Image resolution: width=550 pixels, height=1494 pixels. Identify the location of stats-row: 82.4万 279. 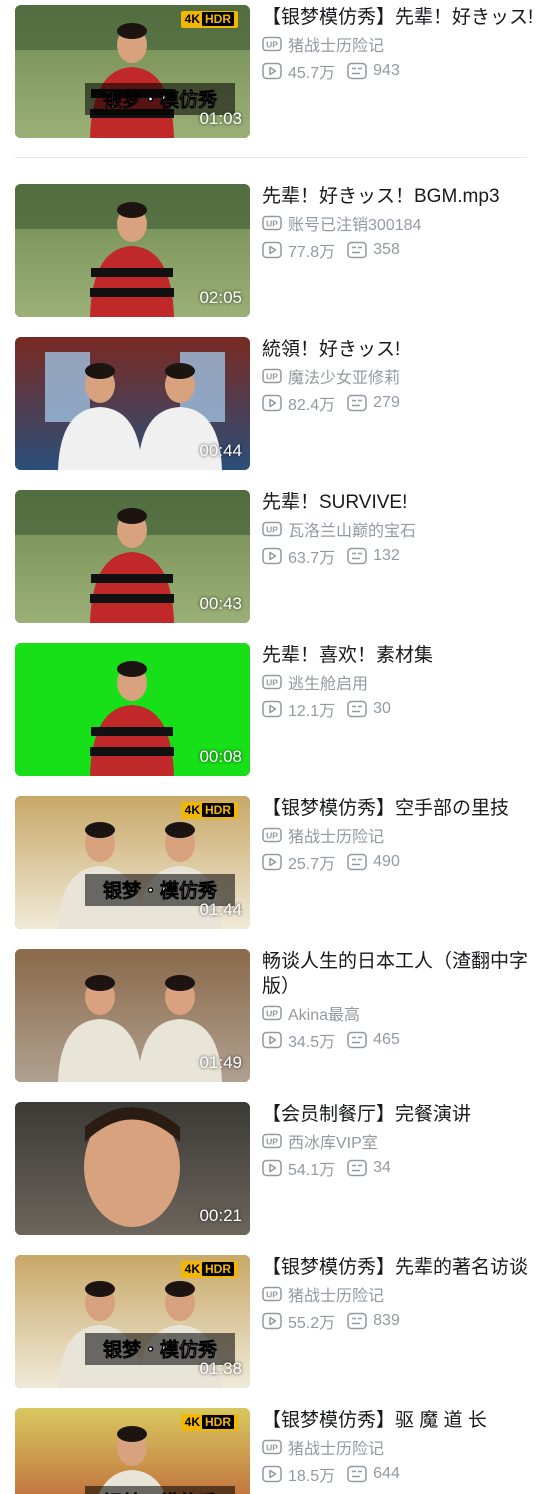
(402, 402).